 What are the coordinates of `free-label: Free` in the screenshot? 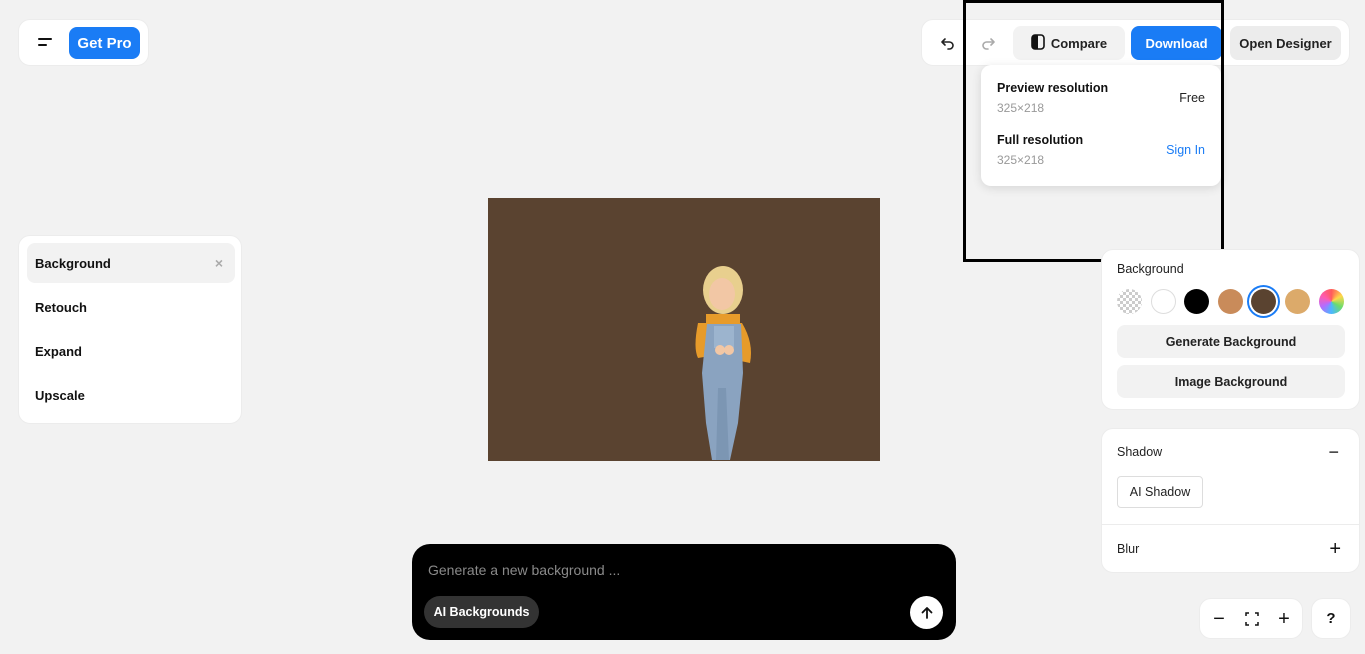 It's located at (1192, 98).